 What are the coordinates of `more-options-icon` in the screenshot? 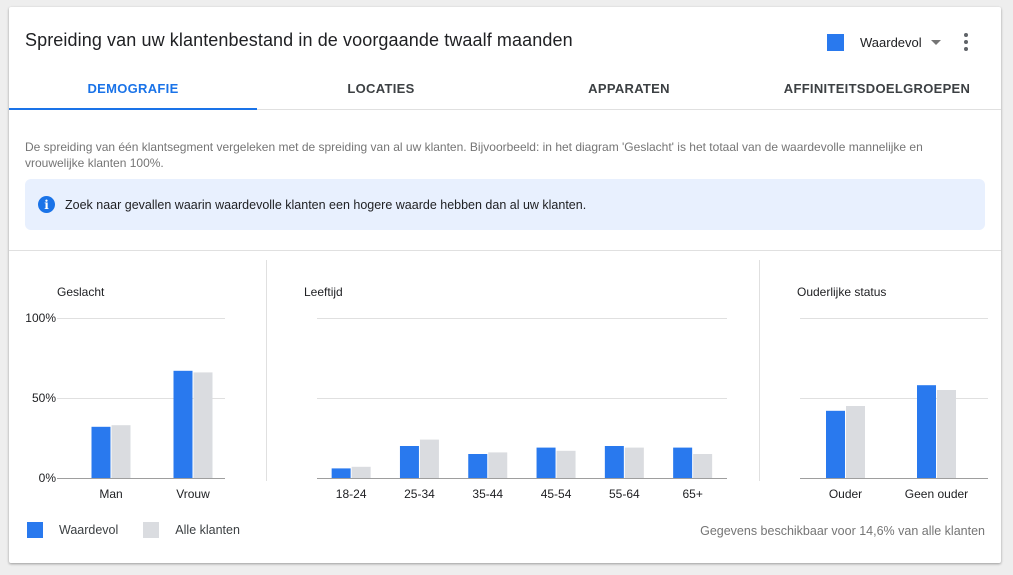 It's located at (966, 42).